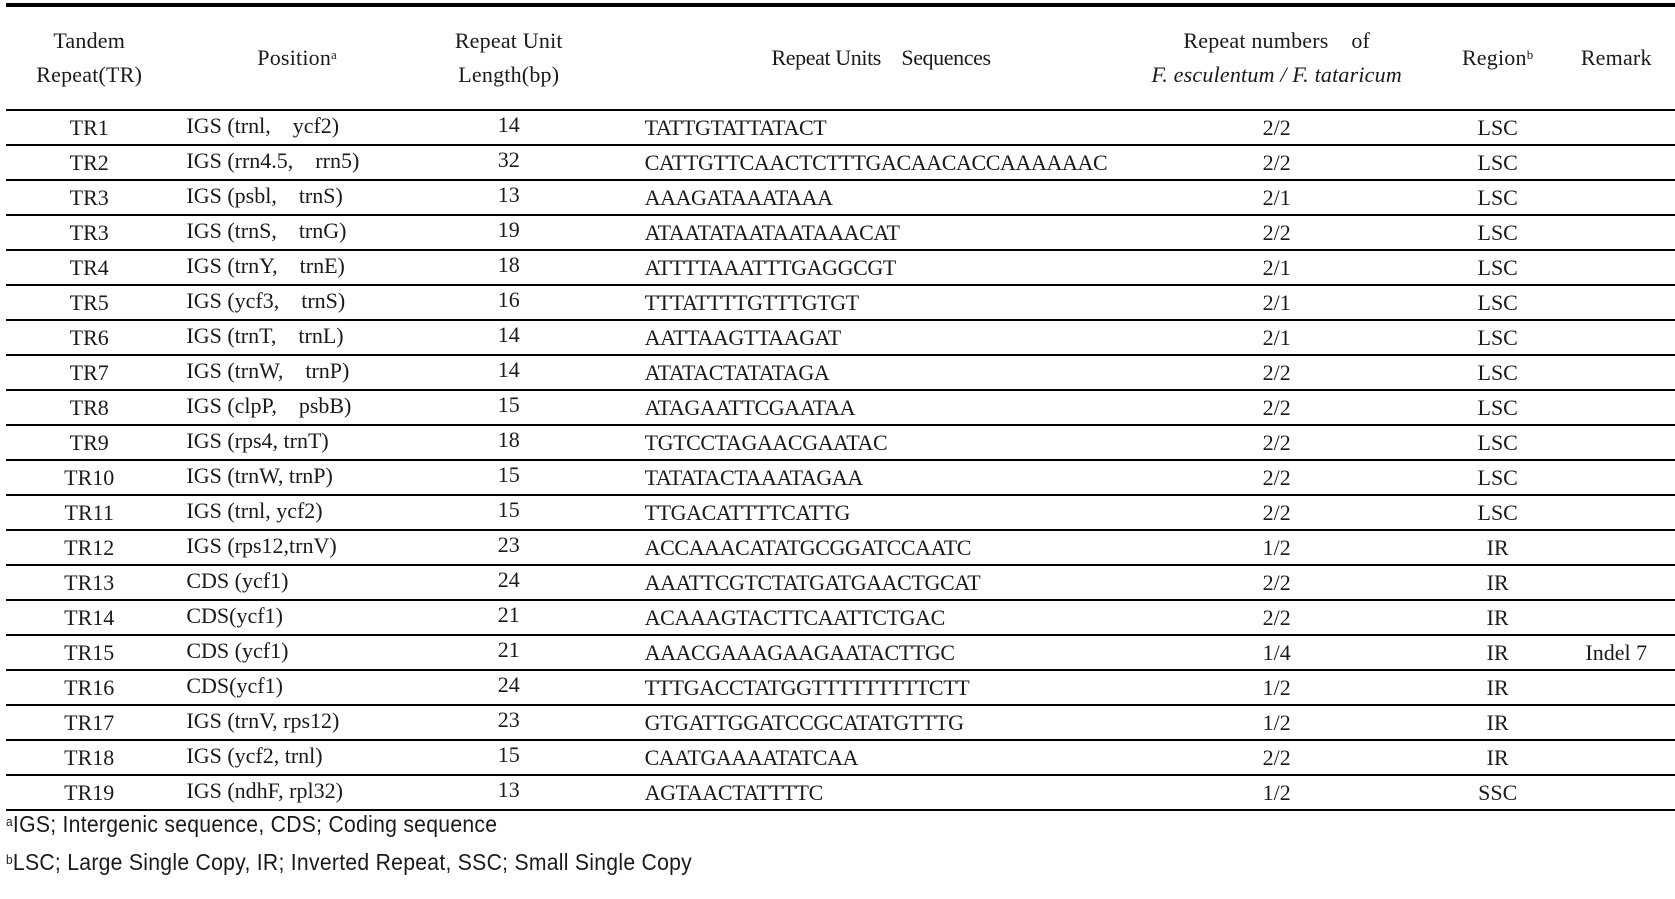 Image resolution: width=1675 pixels, height=899 pixels. Describe the element at coordinates (508, 719) in the screenshot. I see `cell-repeat-unit-length-text: 23` at that location.